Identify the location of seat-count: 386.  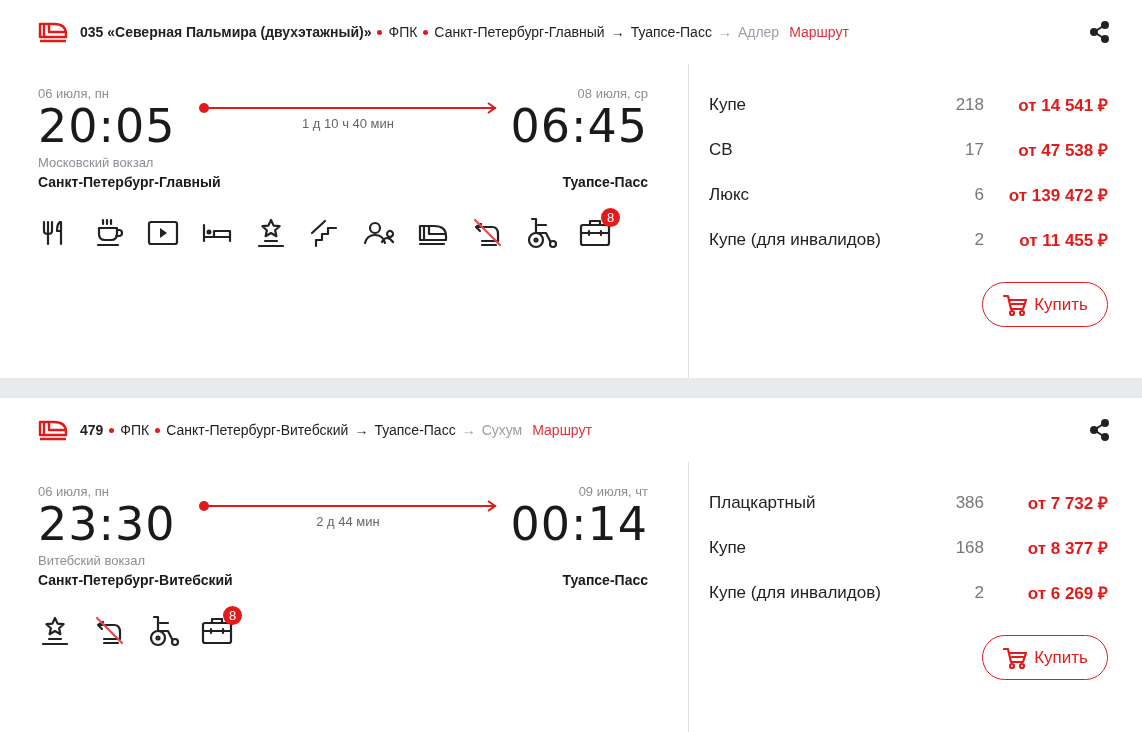
(969, 502).